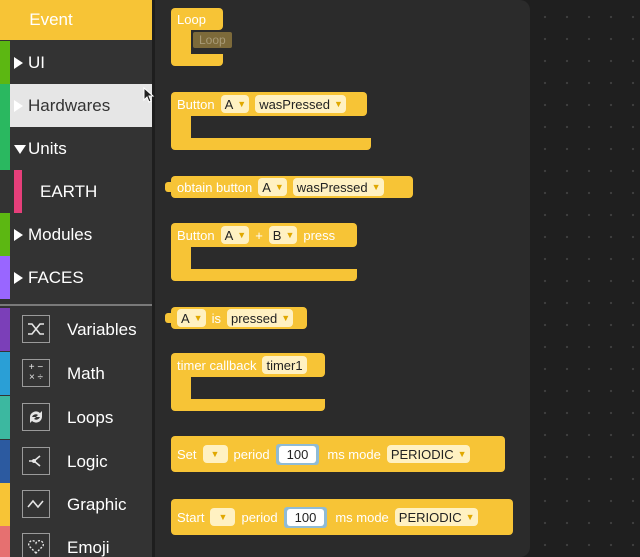 This screenshot has height=557, width=640. I want to click on variables-icon, so click(36, 329).